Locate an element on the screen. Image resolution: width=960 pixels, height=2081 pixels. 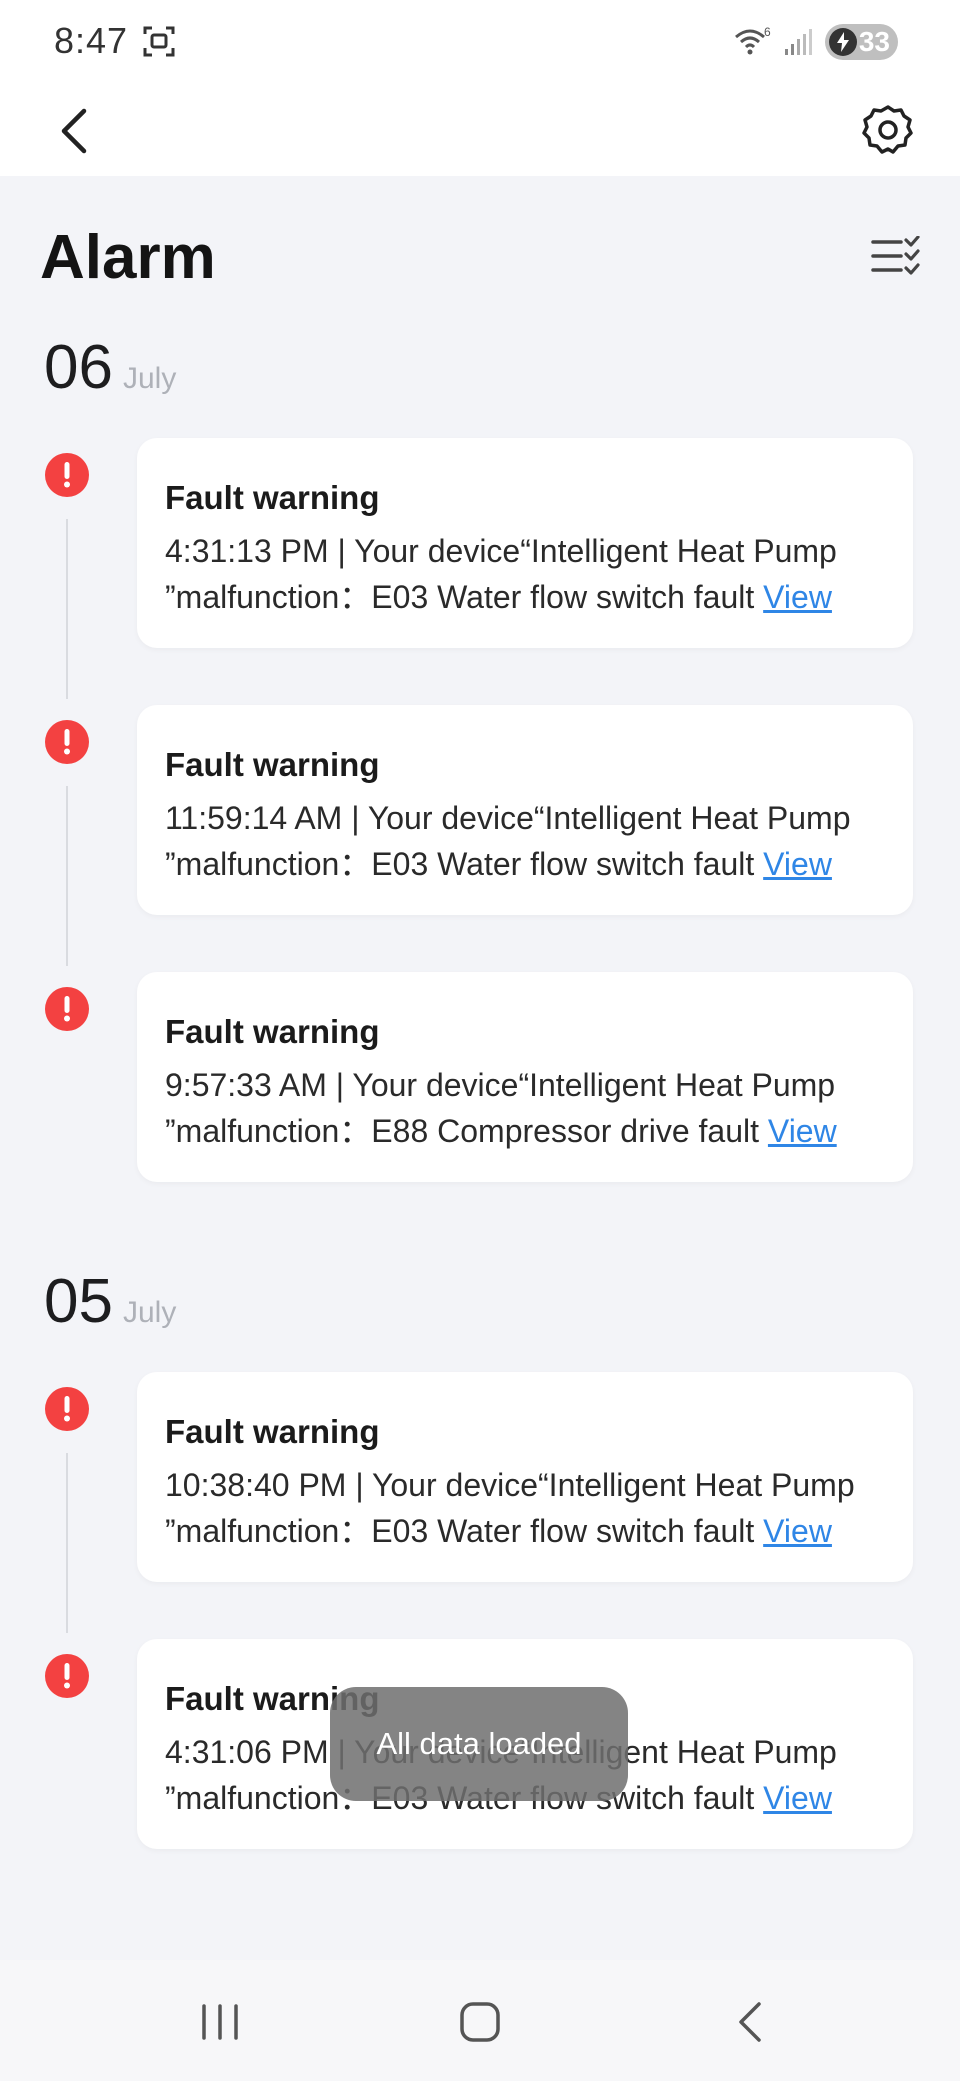
battery-indicator: 33 is located at coordinates (861, 42).